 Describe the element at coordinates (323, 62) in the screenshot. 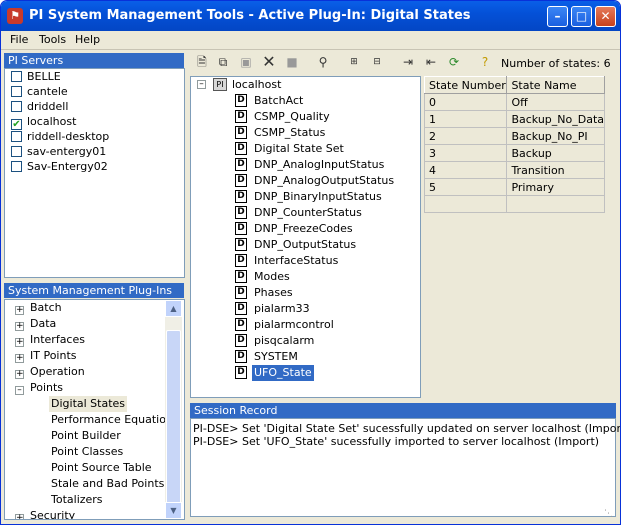

I see `find-icon: ⚲` at that location.